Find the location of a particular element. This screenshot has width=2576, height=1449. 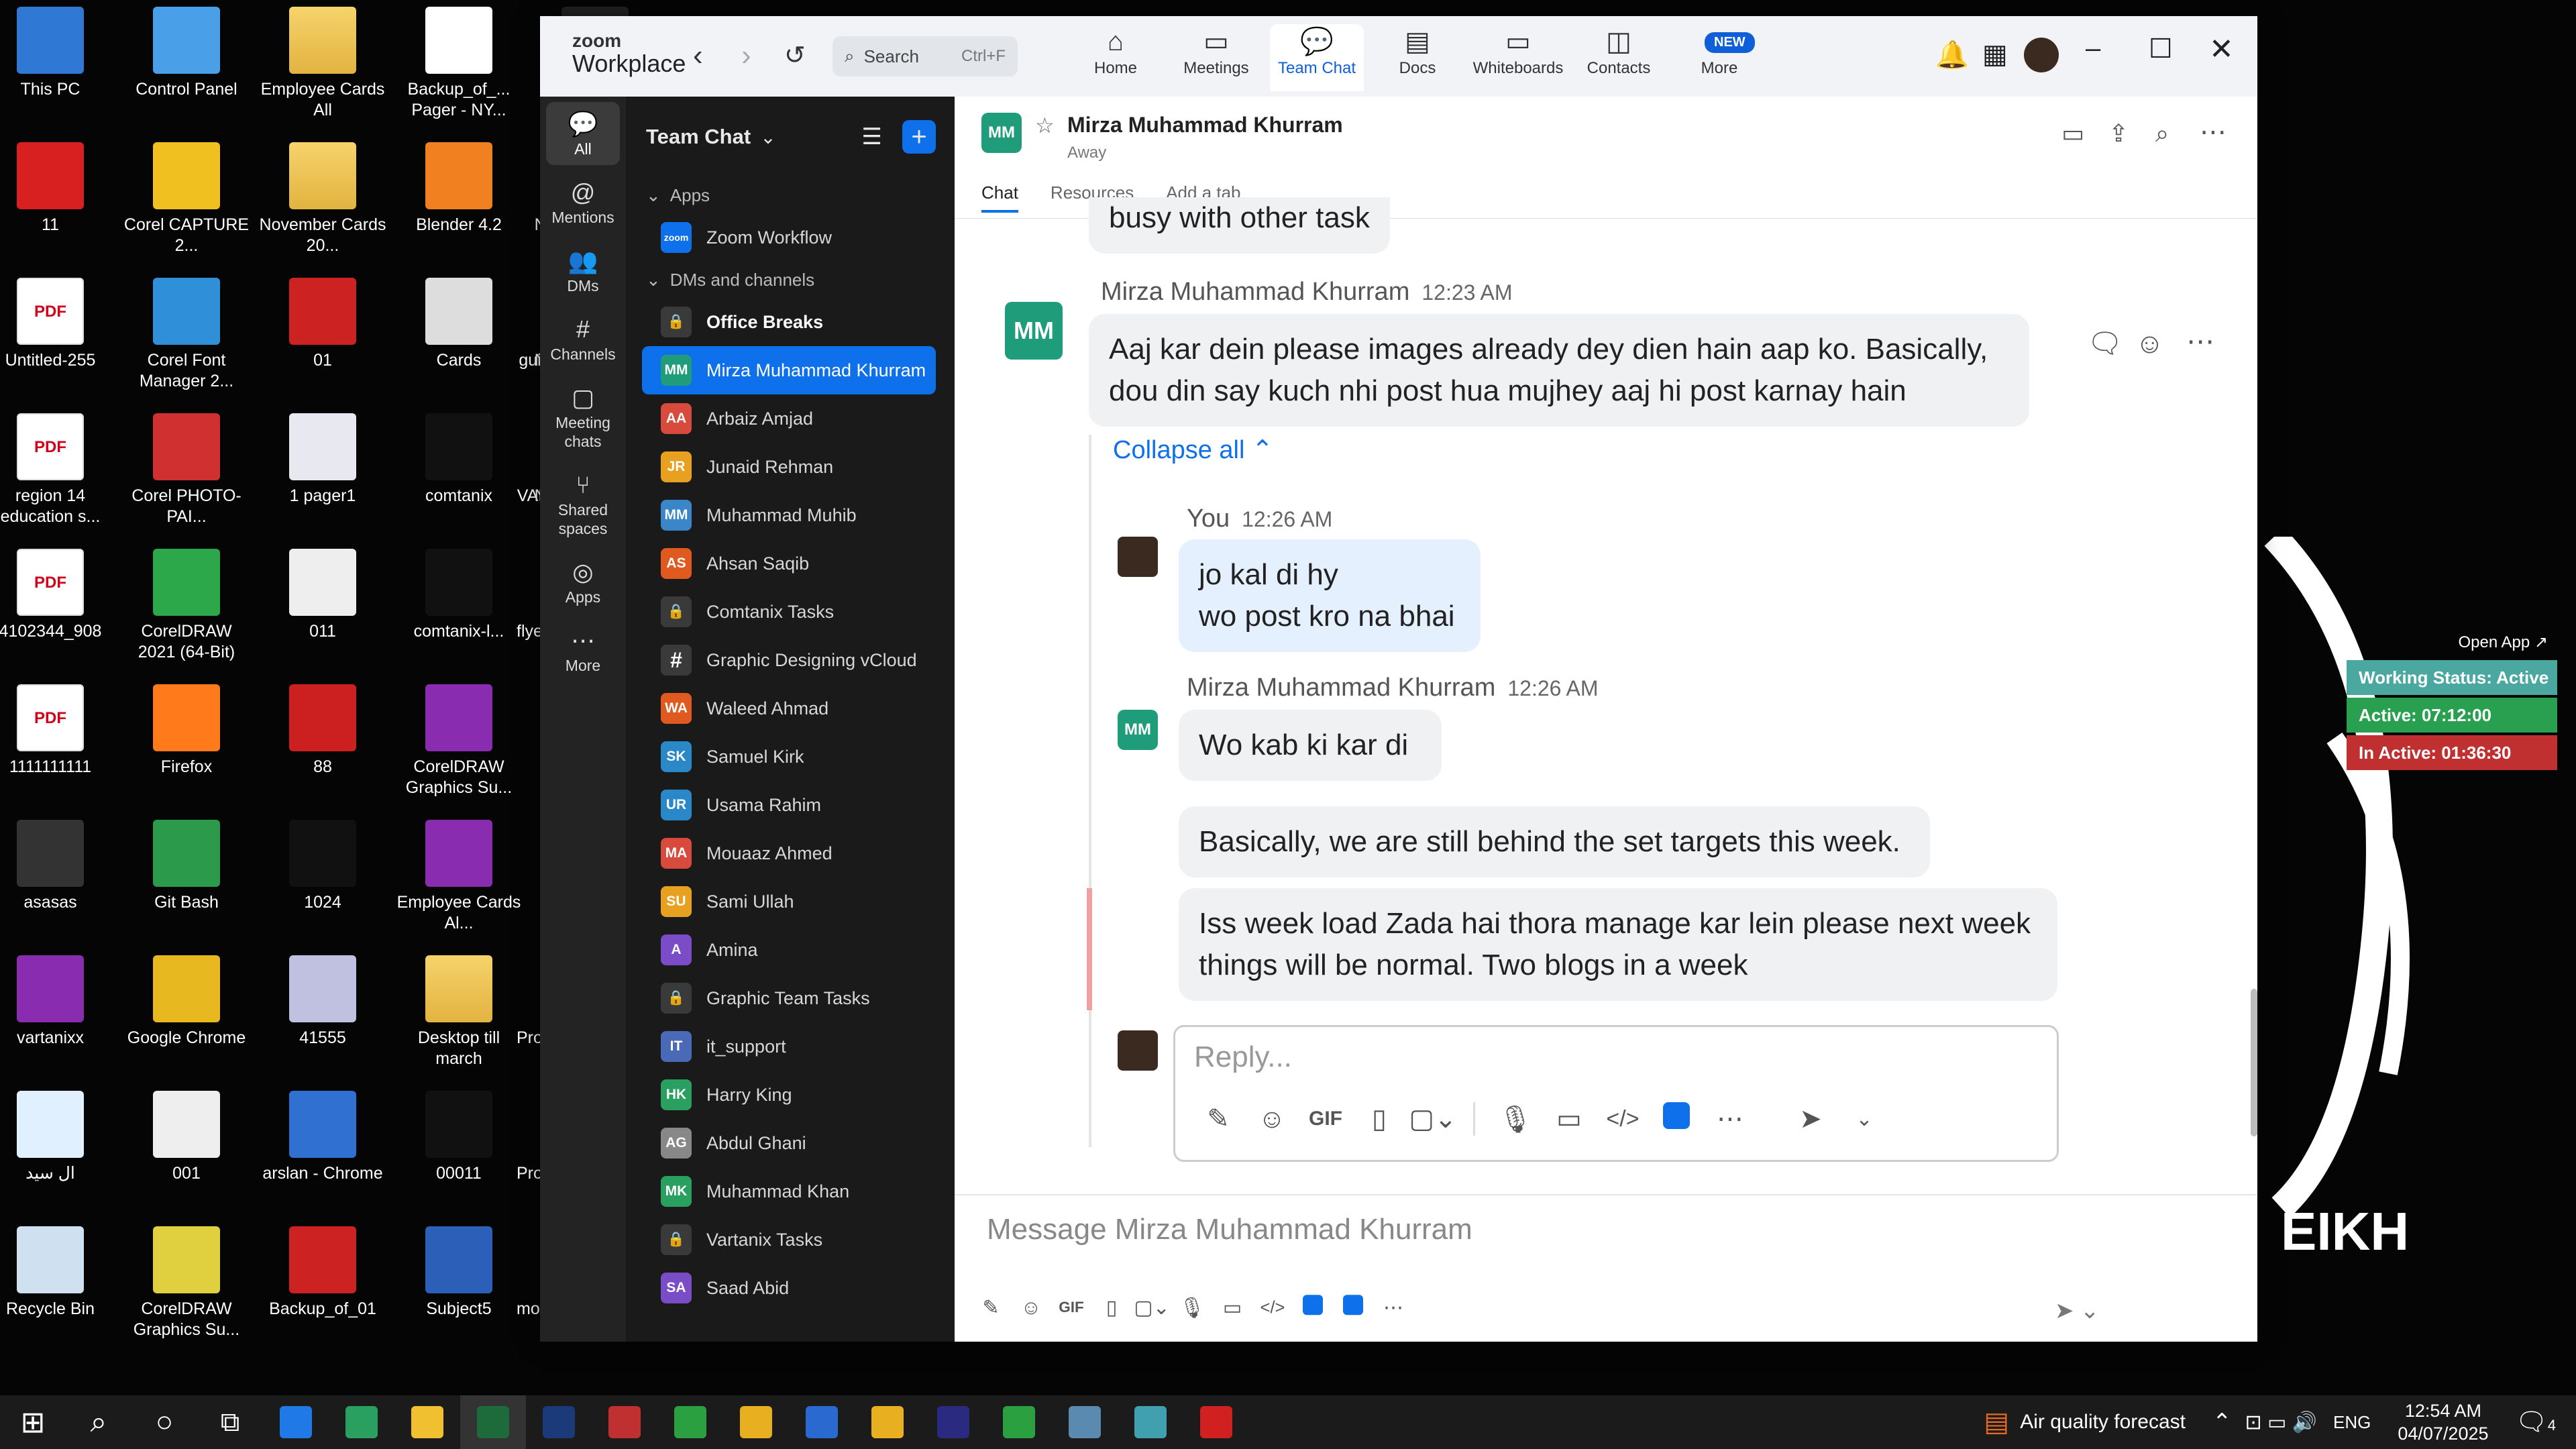

partial-desktop-icon: mo AI ( is located at coordinates (530, 1309).